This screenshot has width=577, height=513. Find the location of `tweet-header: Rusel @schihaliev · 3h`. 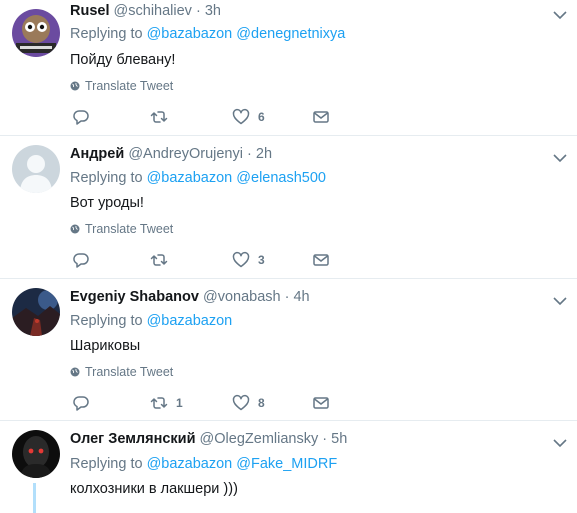

tweet-header: Rusel @schihaliev · 3h is located at coordinates (145, 11).